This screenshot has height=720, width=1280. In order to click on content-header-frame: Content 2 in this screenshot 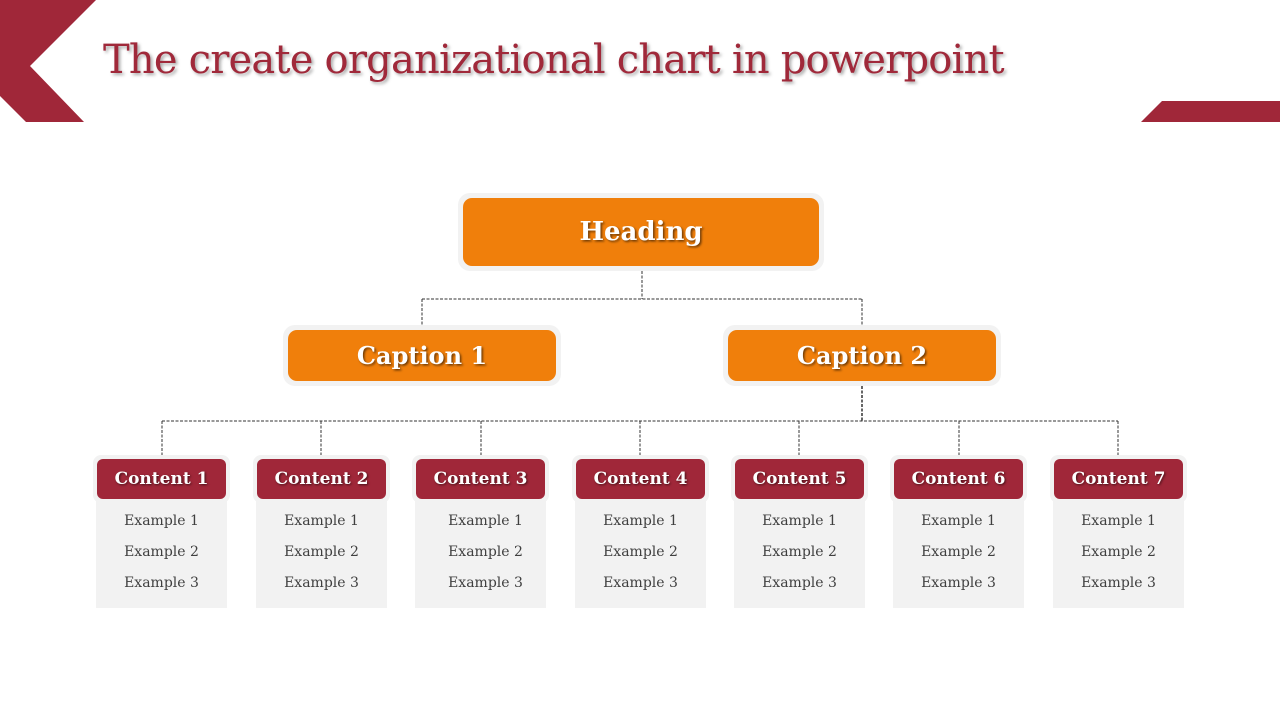, I will do `click(321, 479)`.